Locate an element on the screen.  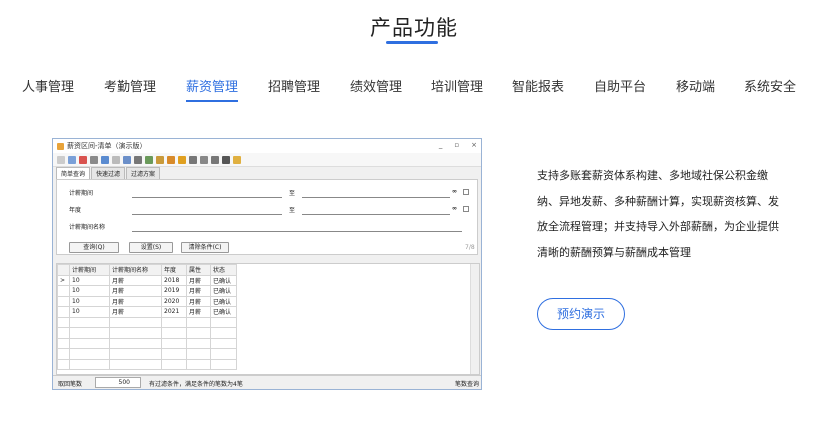
settings-button: 设置(S) is located at coordinates (151, 247).